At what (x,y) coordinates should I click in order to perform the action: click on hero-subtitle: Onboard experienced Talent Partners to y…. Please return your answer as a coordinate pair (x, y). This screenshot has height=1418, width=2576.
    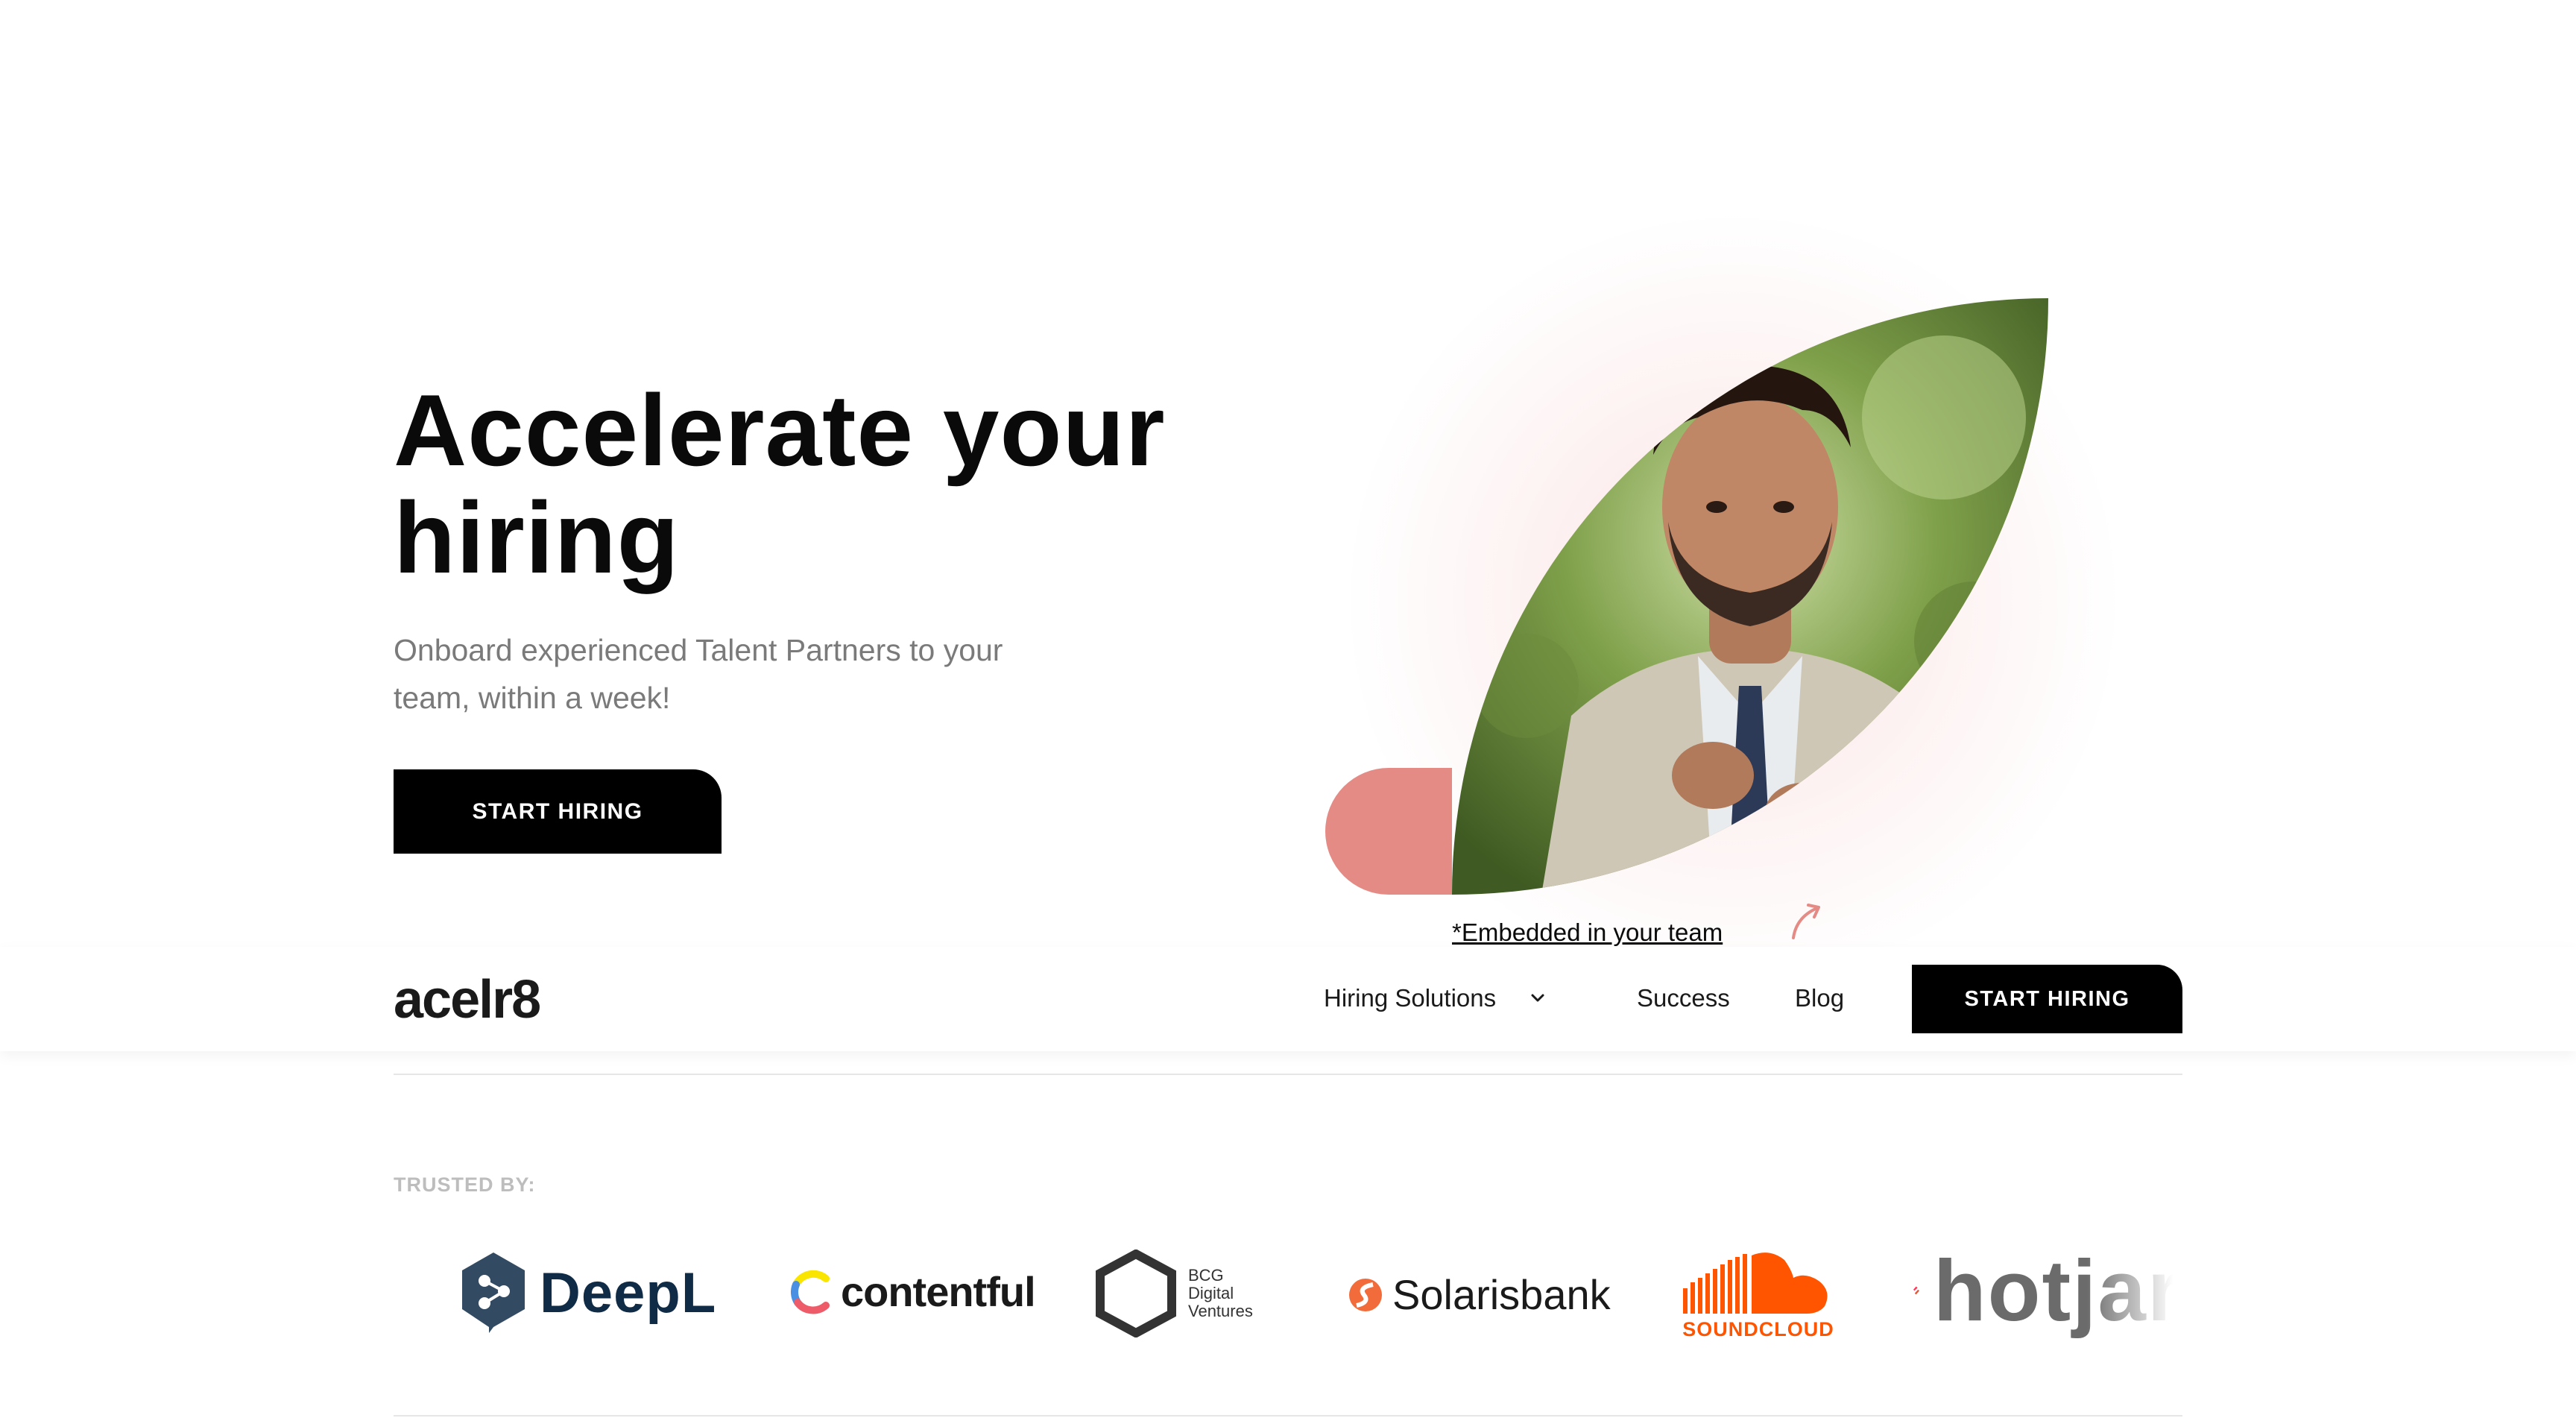
    Looking at the image, I should click on (698, 674).